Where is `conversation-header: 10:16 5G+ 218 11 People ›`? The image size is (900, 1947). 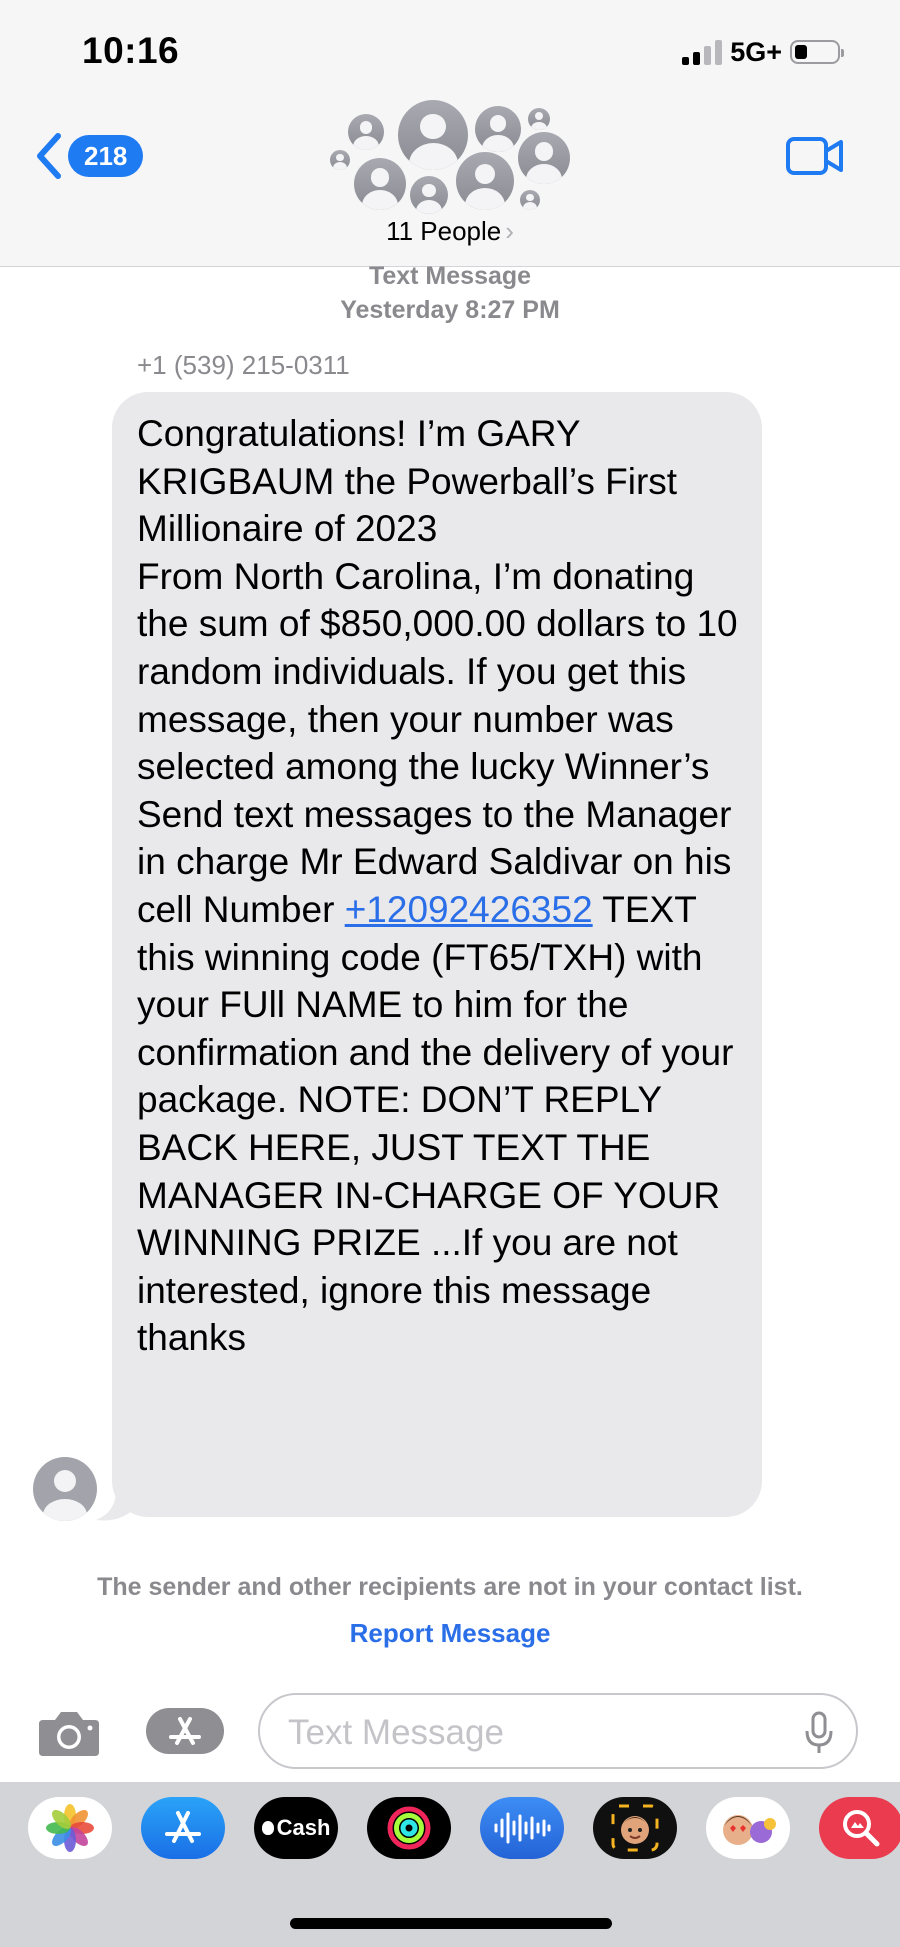
conversation-header: 10:16 5G+ 218 11 People › is located at coordinates (450, 133).